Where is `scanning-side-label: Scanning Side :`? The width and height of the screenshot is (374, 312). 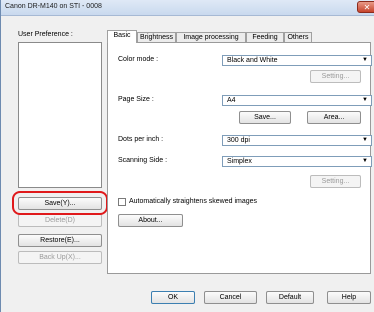 scanning-side-label: Scanning Side : is located at coordinates (143, 160).